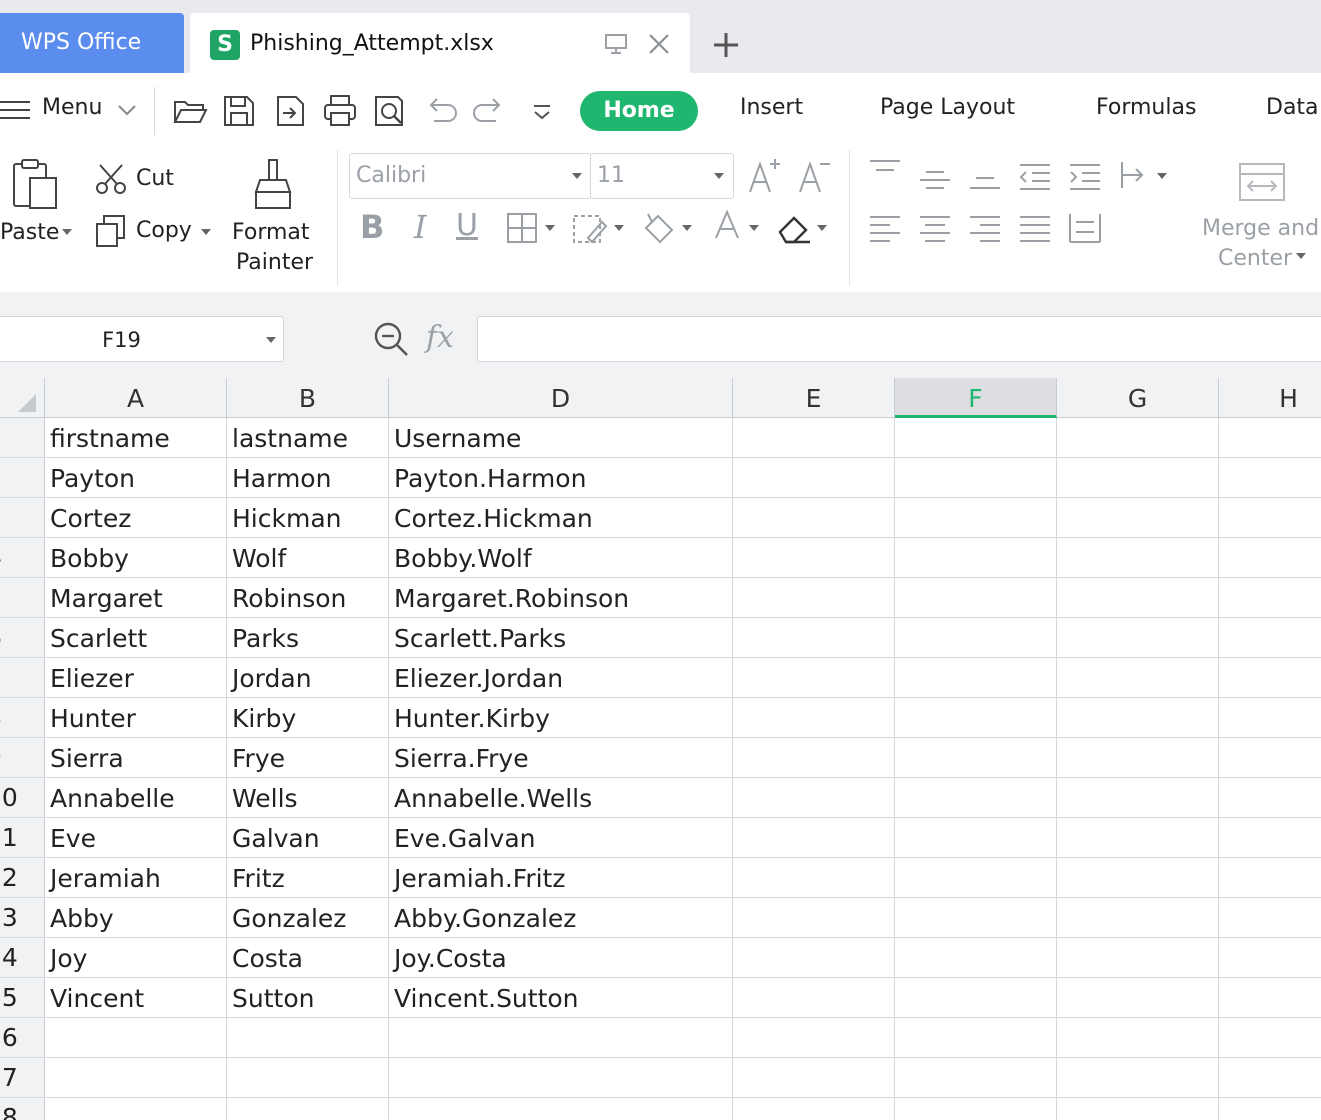 The height and width of the screenshot is (1120, 1321). Describe the element at coordinates (1270, 1078) in the screenshot. I see `cell-h17` at that location.